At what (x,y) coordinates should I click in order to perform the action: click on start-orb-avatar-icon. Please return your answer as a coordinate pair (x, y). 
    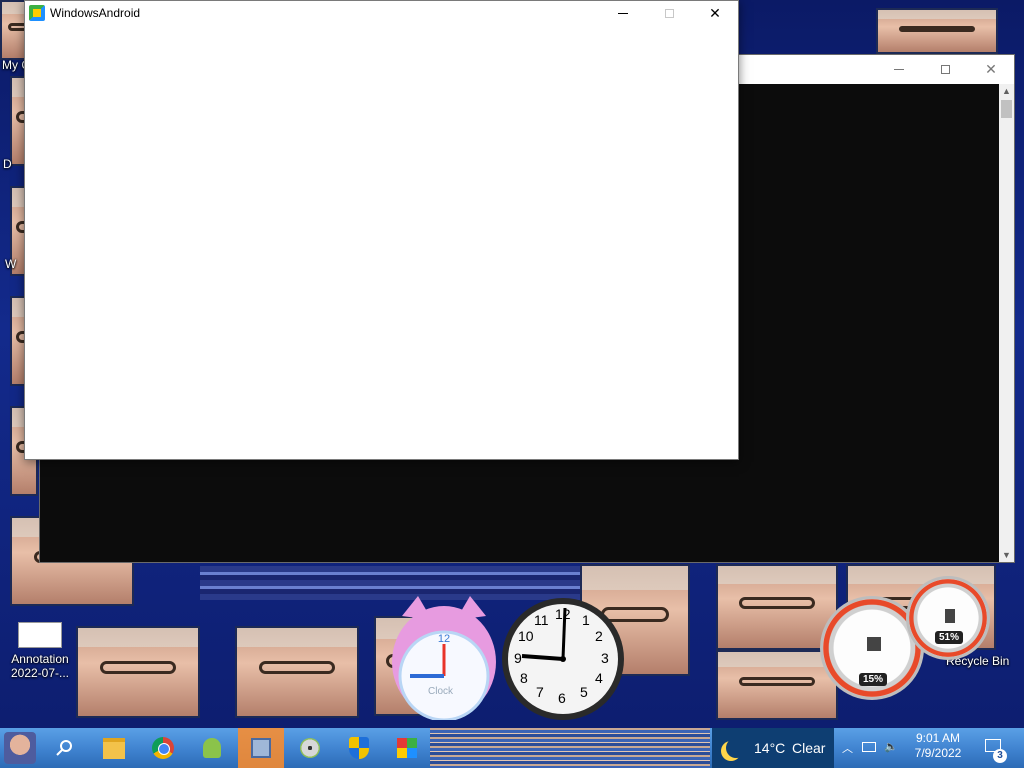
    Looking at the image, I should click on (20, 748).